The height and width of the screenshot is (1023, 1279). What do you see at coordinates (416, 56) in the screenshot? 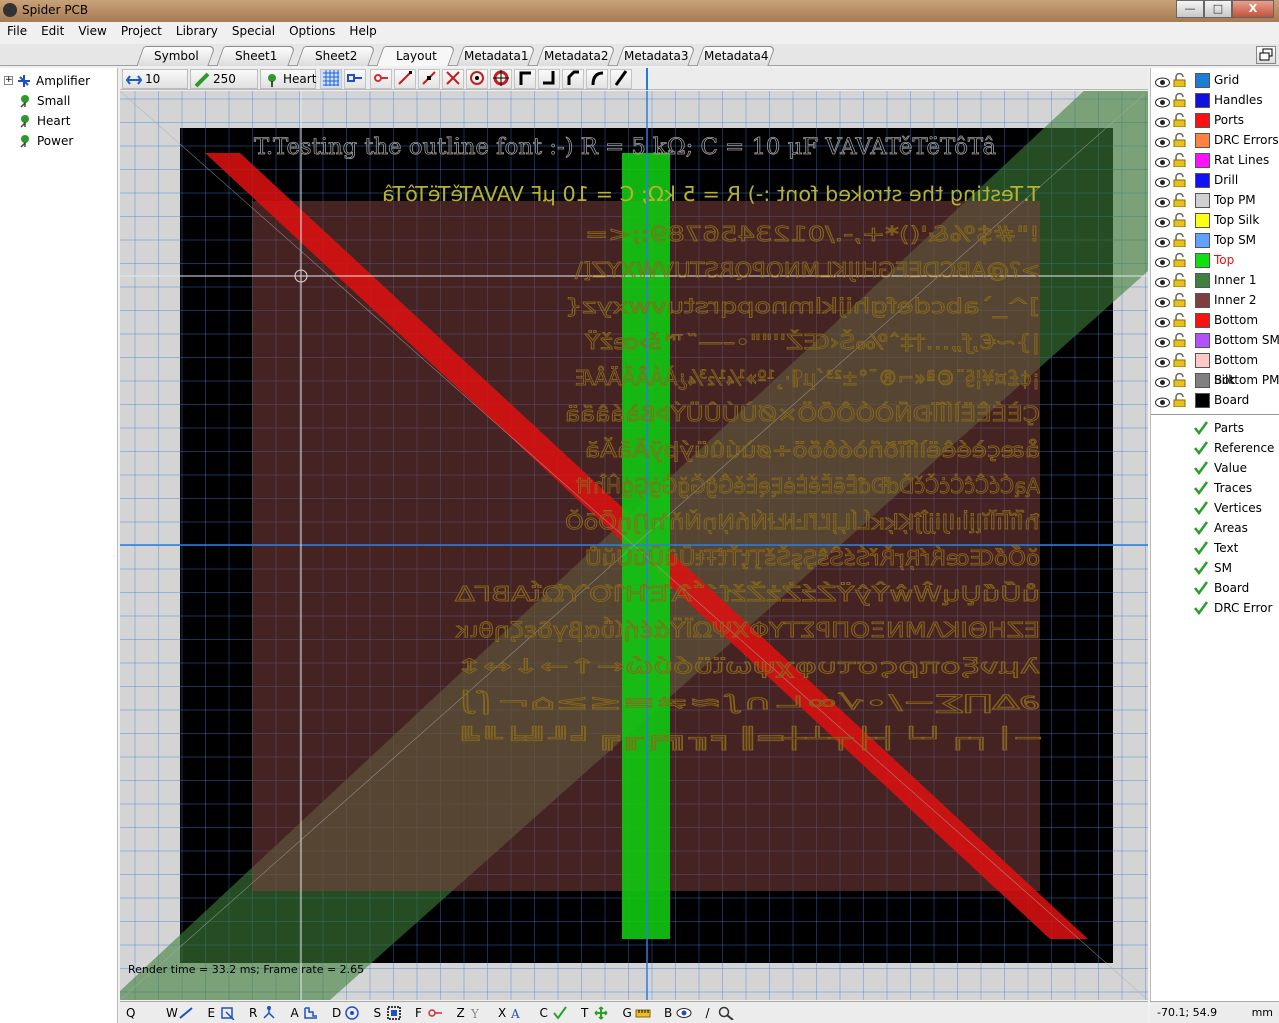
I see `tab-layout: Layout` at bounding box center [416, 56].